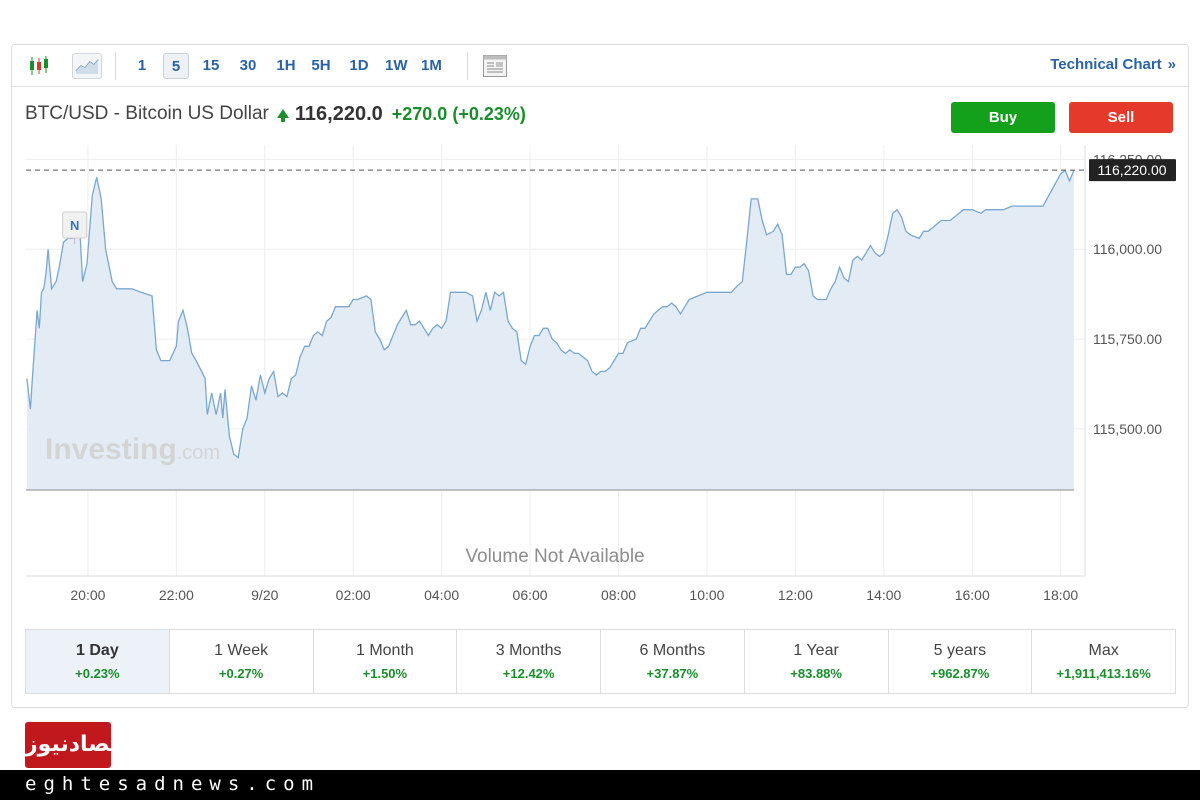 Image resolution: width=1200 pixels, height=800 pixels. I want to click on period-6-months: 6 Months +37.87%, so click(673, 661).